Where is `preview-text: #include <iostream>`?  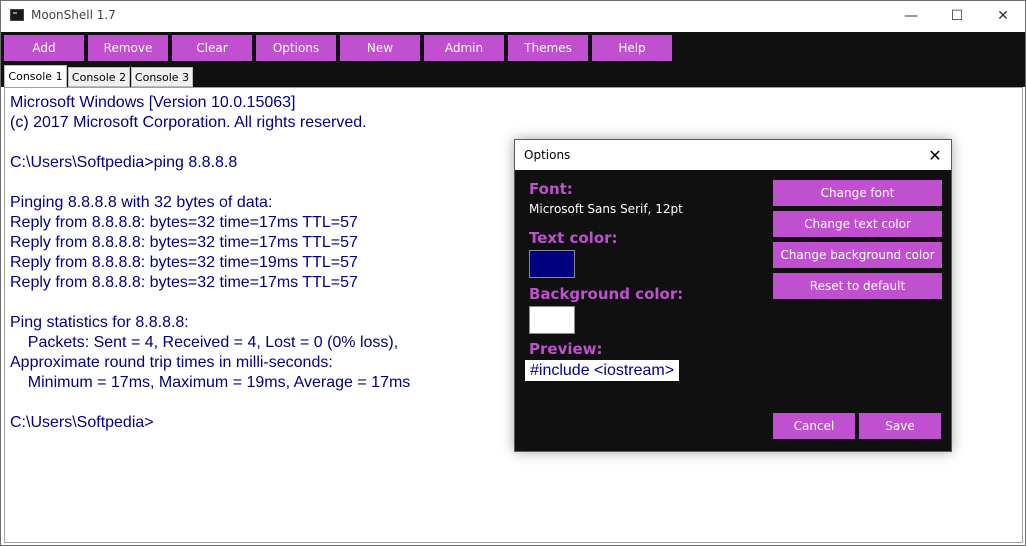
preview-text: #include <iostream> is located at coordinates (602, 370).